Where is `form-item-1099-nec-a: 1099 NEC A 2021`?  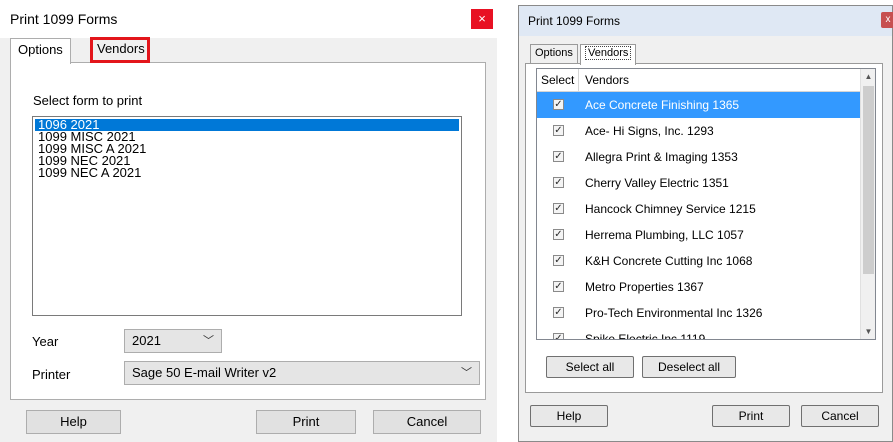 form-item-1099-nec-a: 1099 NEC A 2021 is located at coordinates (247, 172).